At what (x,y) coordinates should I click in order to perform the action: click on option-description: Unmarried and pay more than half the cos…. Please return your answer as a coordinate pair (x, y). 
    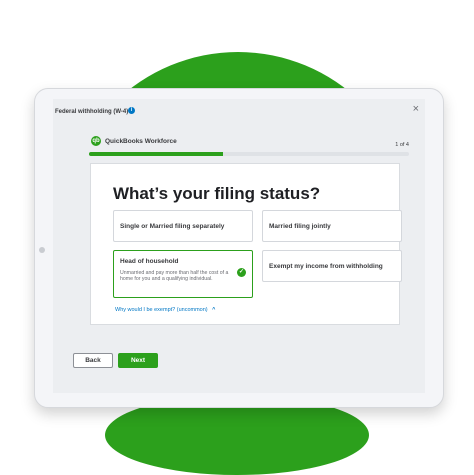
    Looking at the image, I should click on (174, 276).